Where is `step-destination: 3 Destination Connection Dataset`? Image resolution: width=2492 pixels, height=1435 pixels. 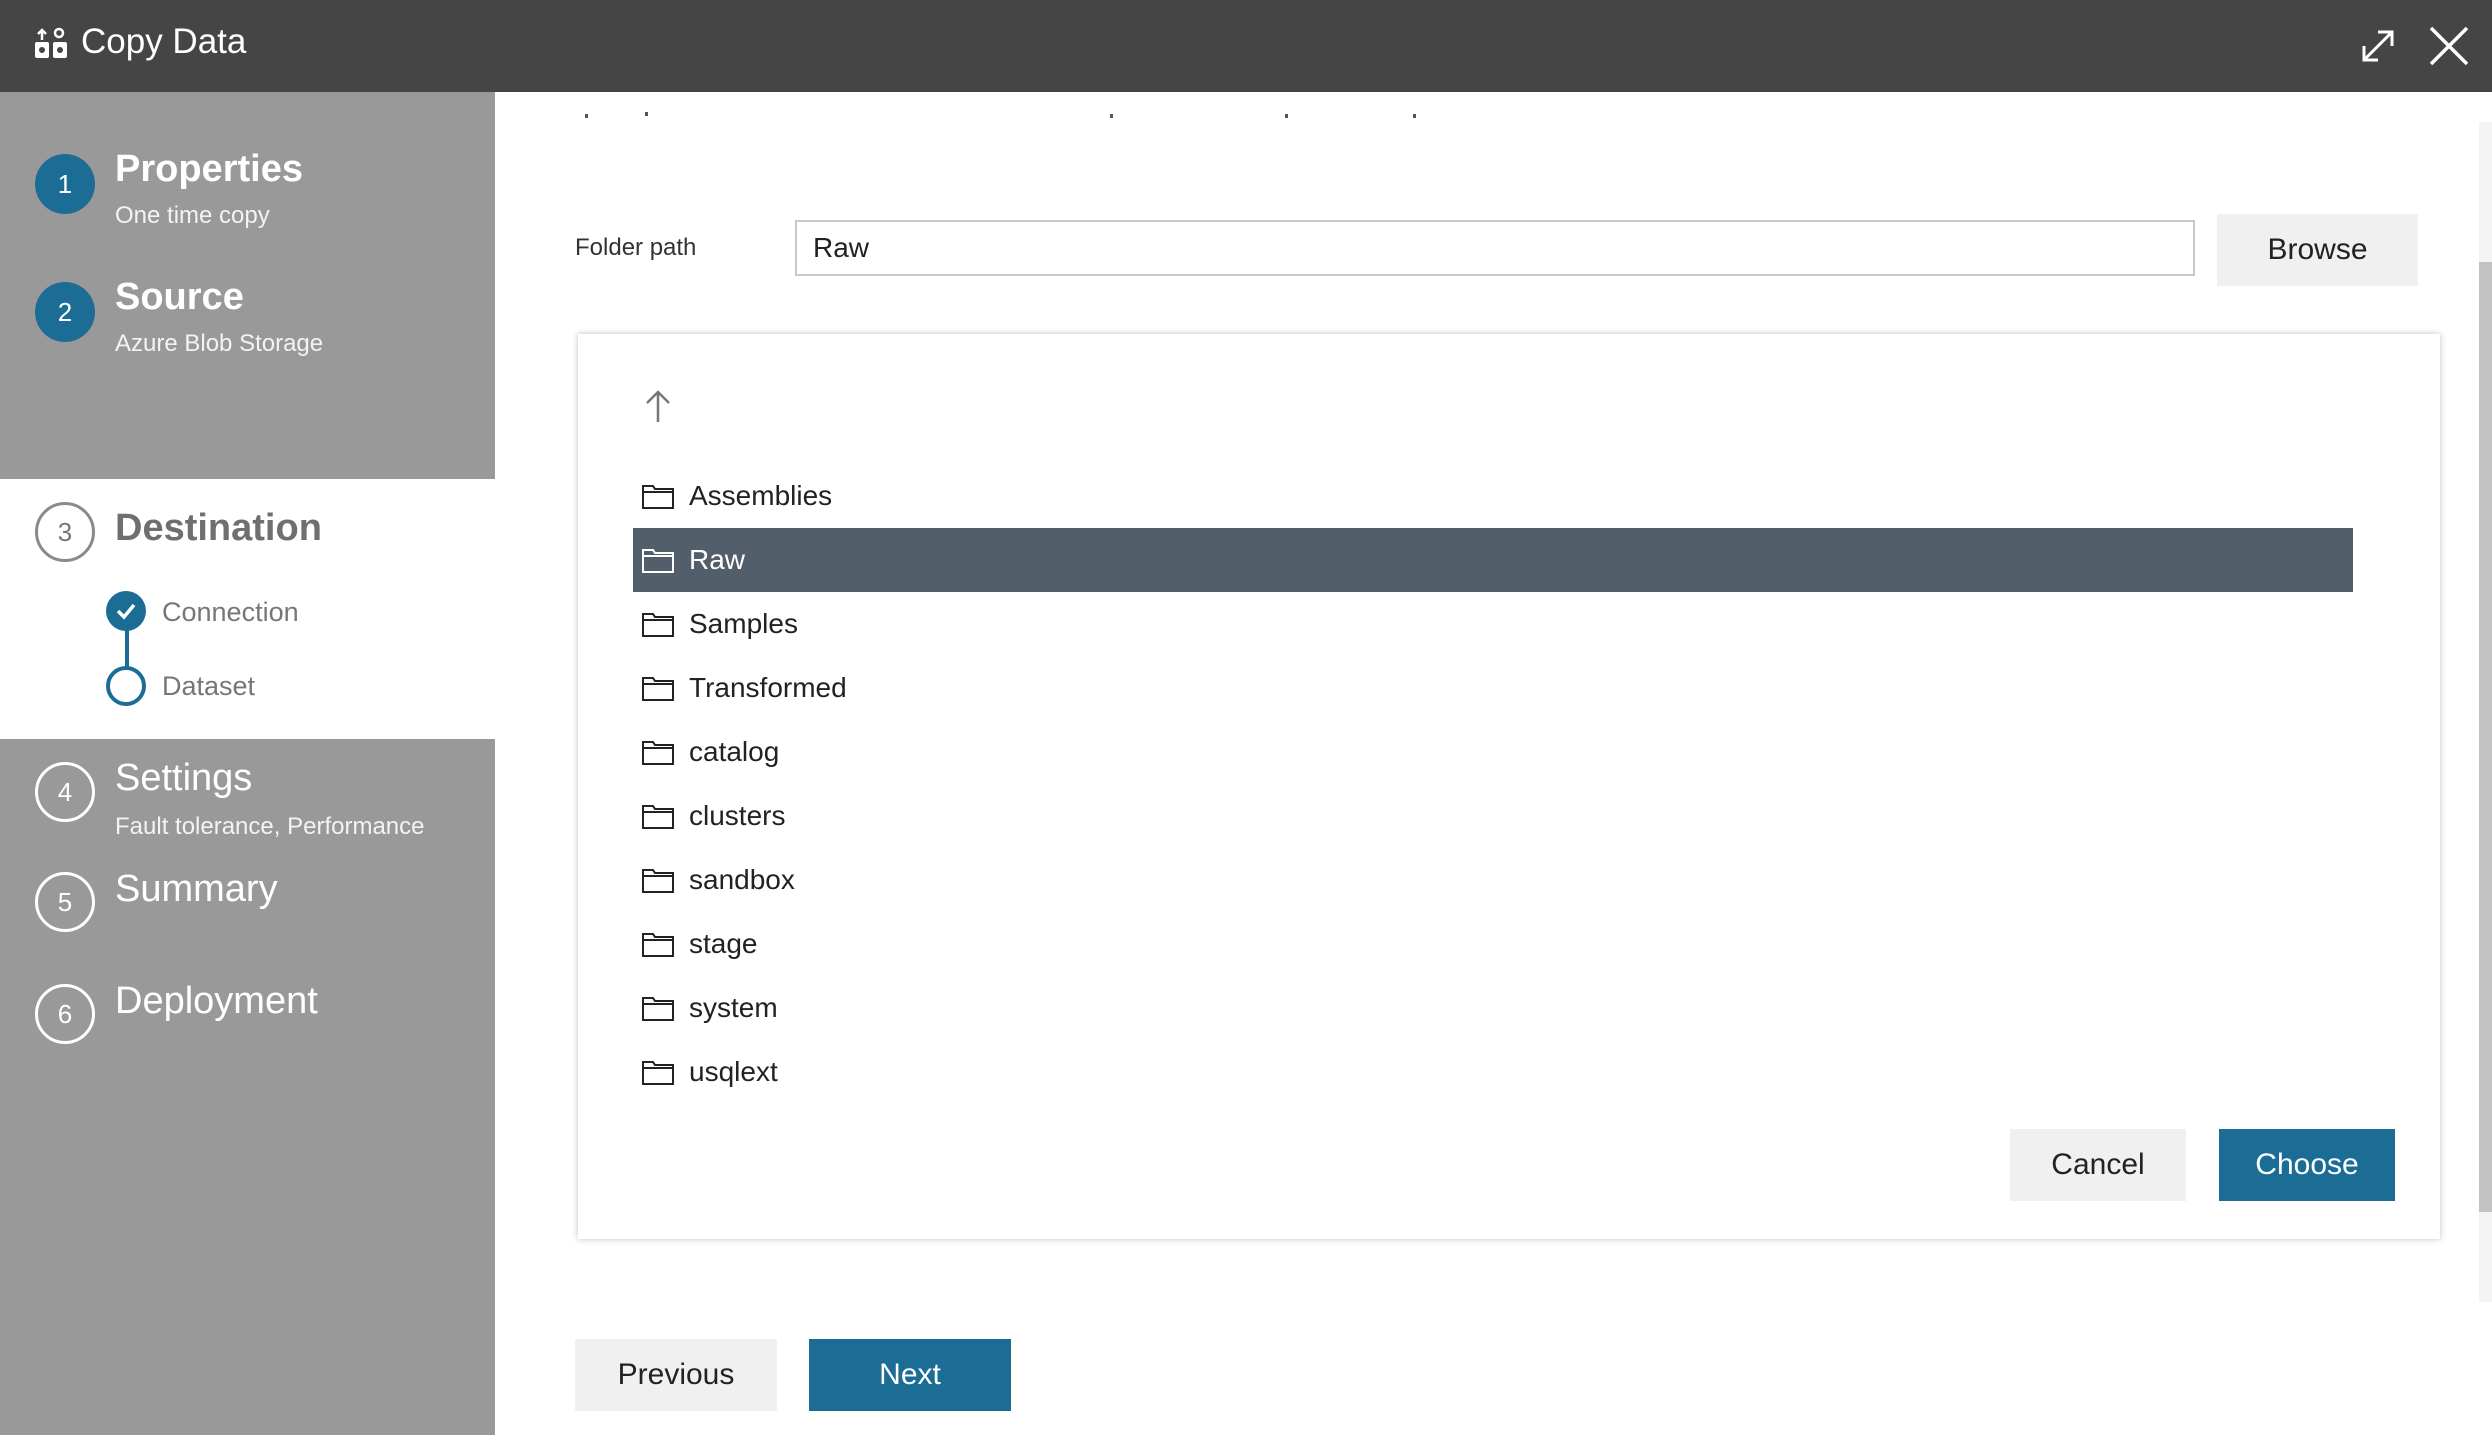 step-destination: 3 Destination Connection Dataset is located at coordinates (247, 609).